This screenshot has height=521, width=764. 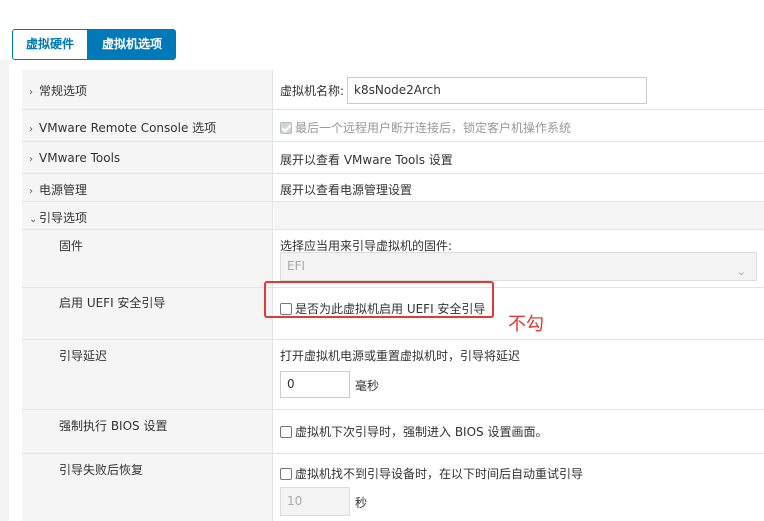 What do you see at coordinates (361, 503) in the screenshot?
I see `boot-retry-unit: 秒` at bounding box center [361, 503].